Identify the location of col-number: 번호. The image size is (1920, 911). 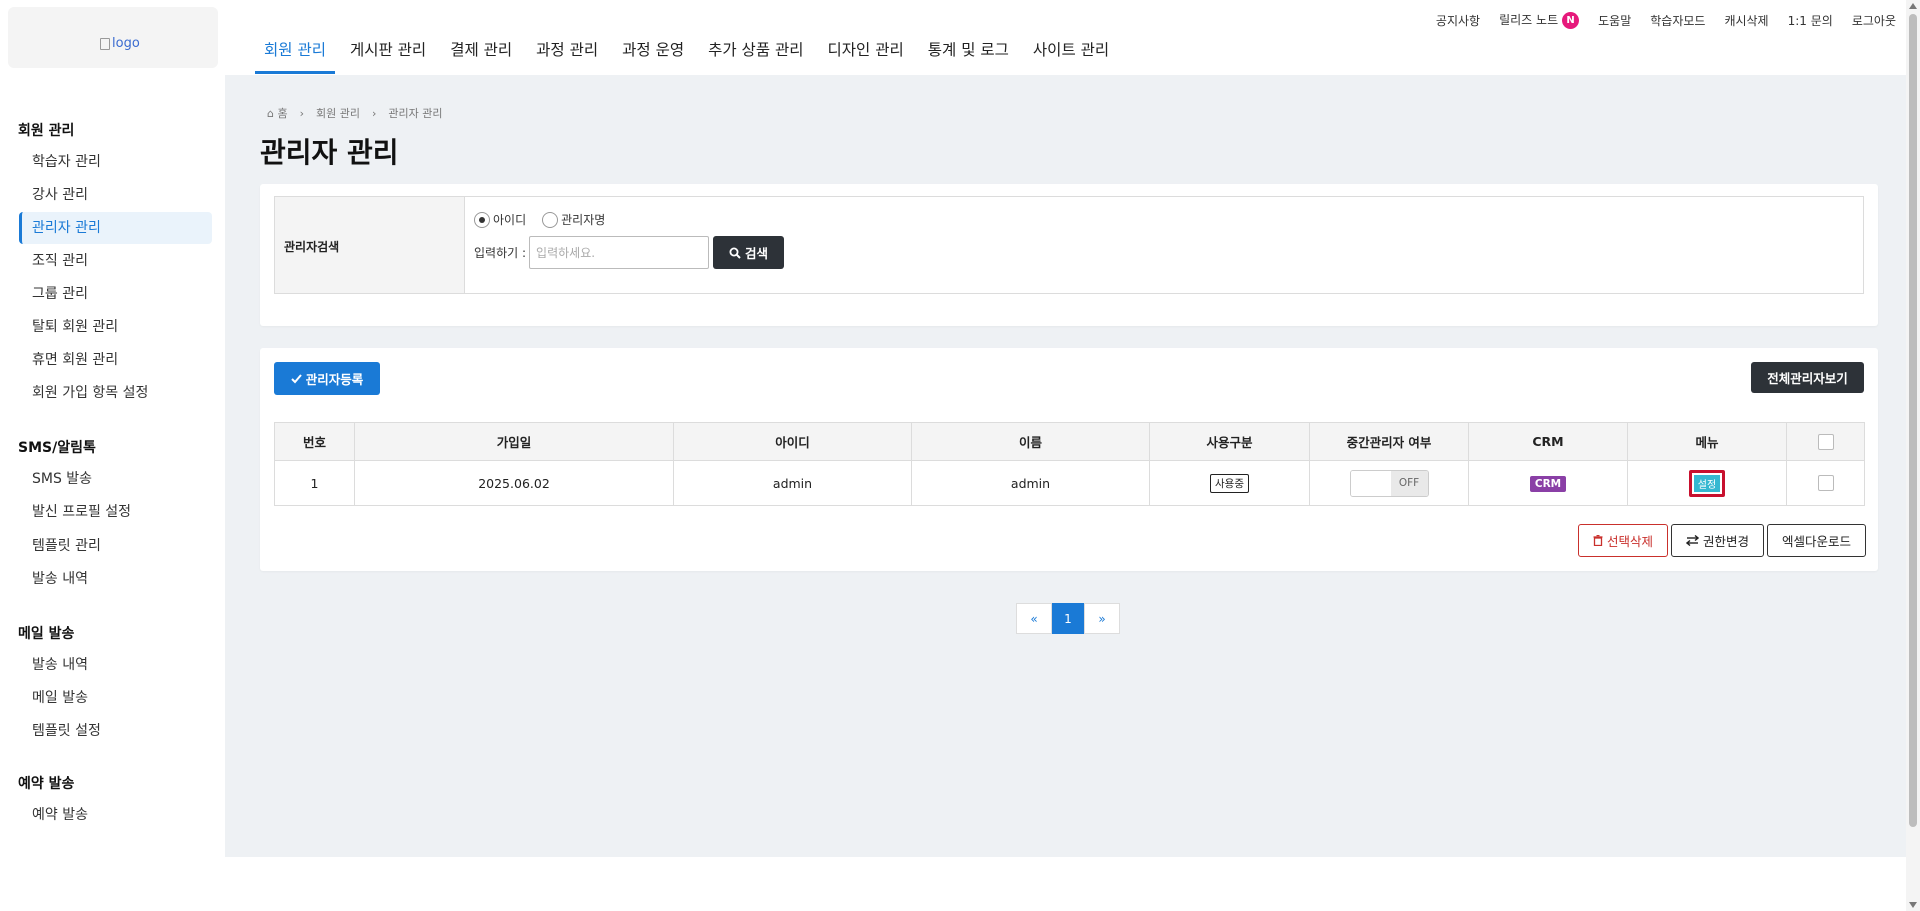
(314, 441).